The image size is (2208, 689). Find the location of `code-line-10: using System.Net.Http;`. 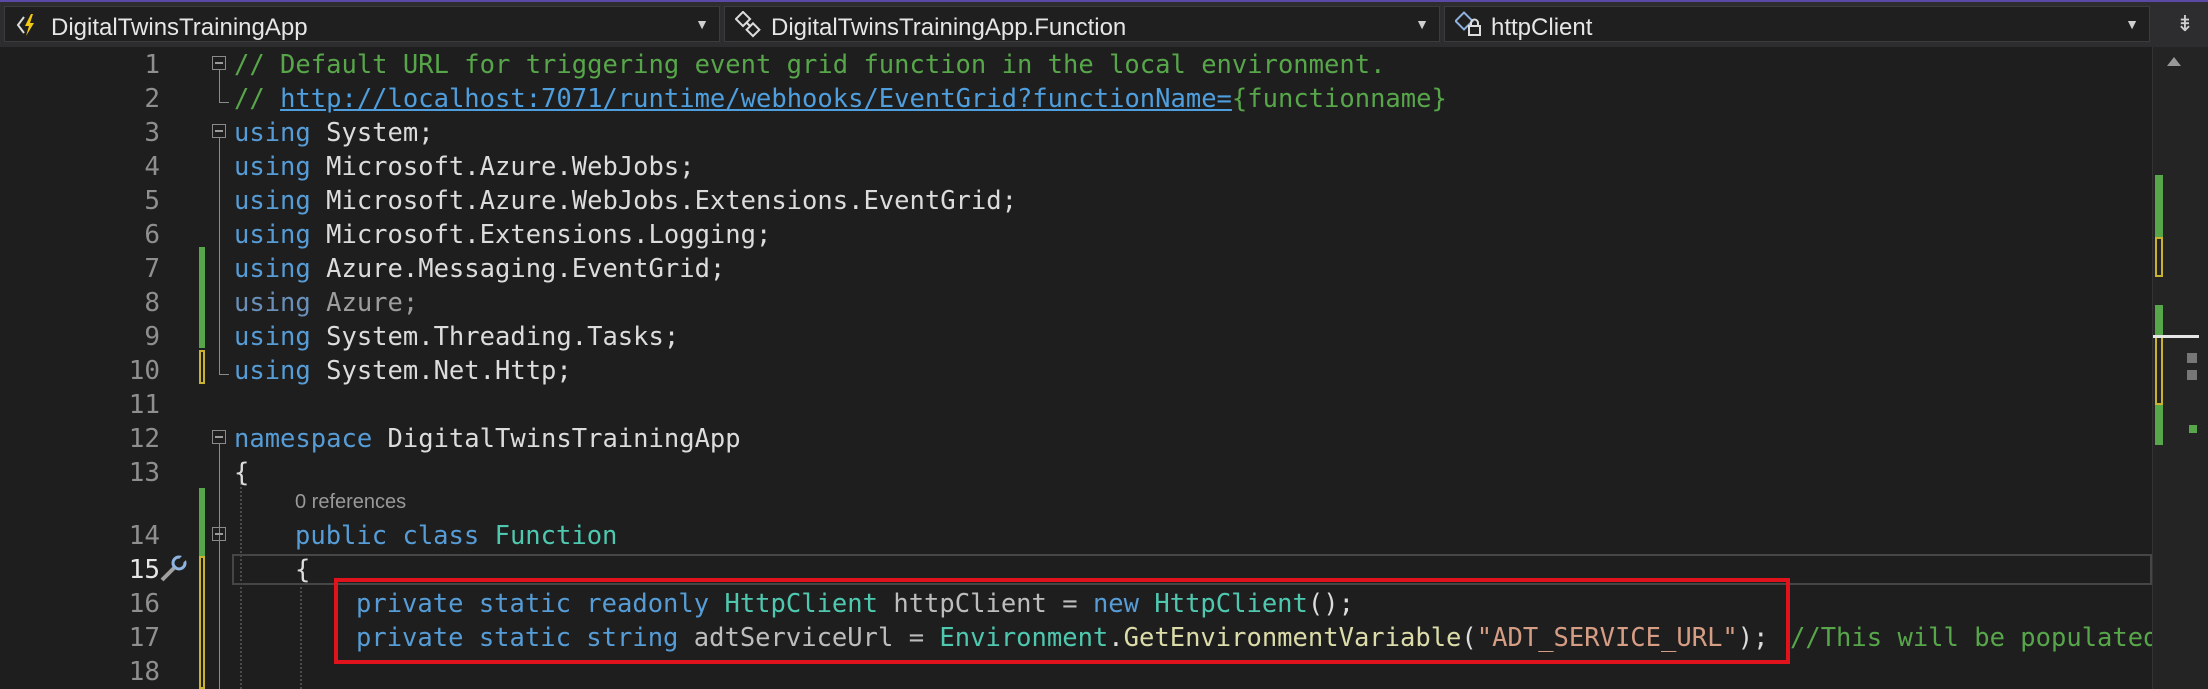

code-line-10: using System.Net.Http; is located at coordinates (403, 371).